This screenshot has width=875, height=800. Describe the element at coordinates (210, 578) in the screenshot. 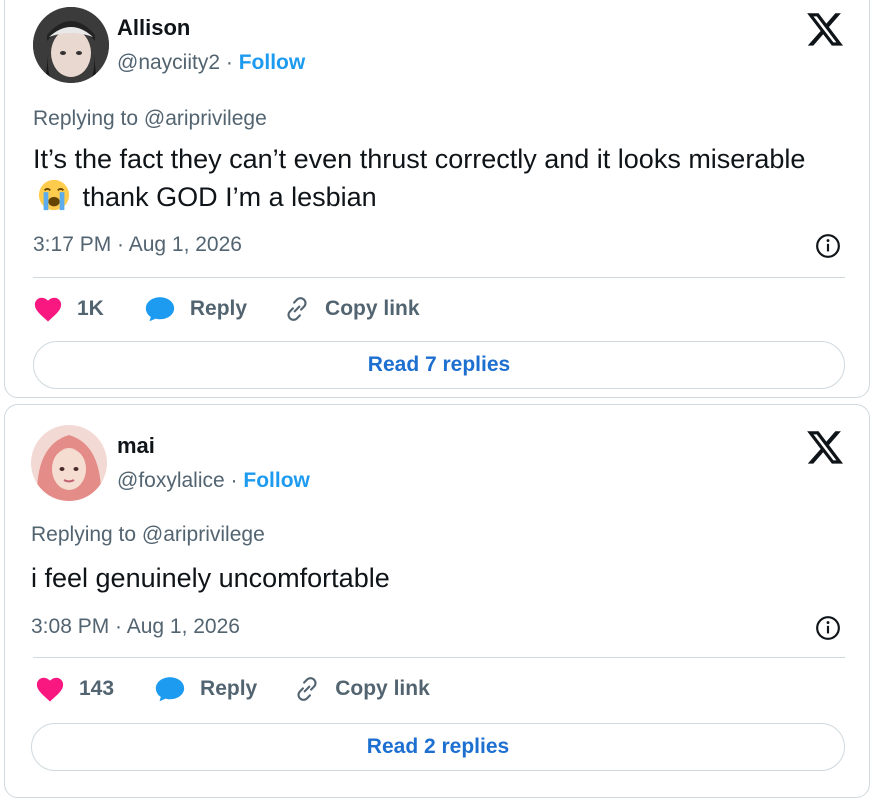

I see `tweet-text: i feel genuinely uncomfortable` at that location.